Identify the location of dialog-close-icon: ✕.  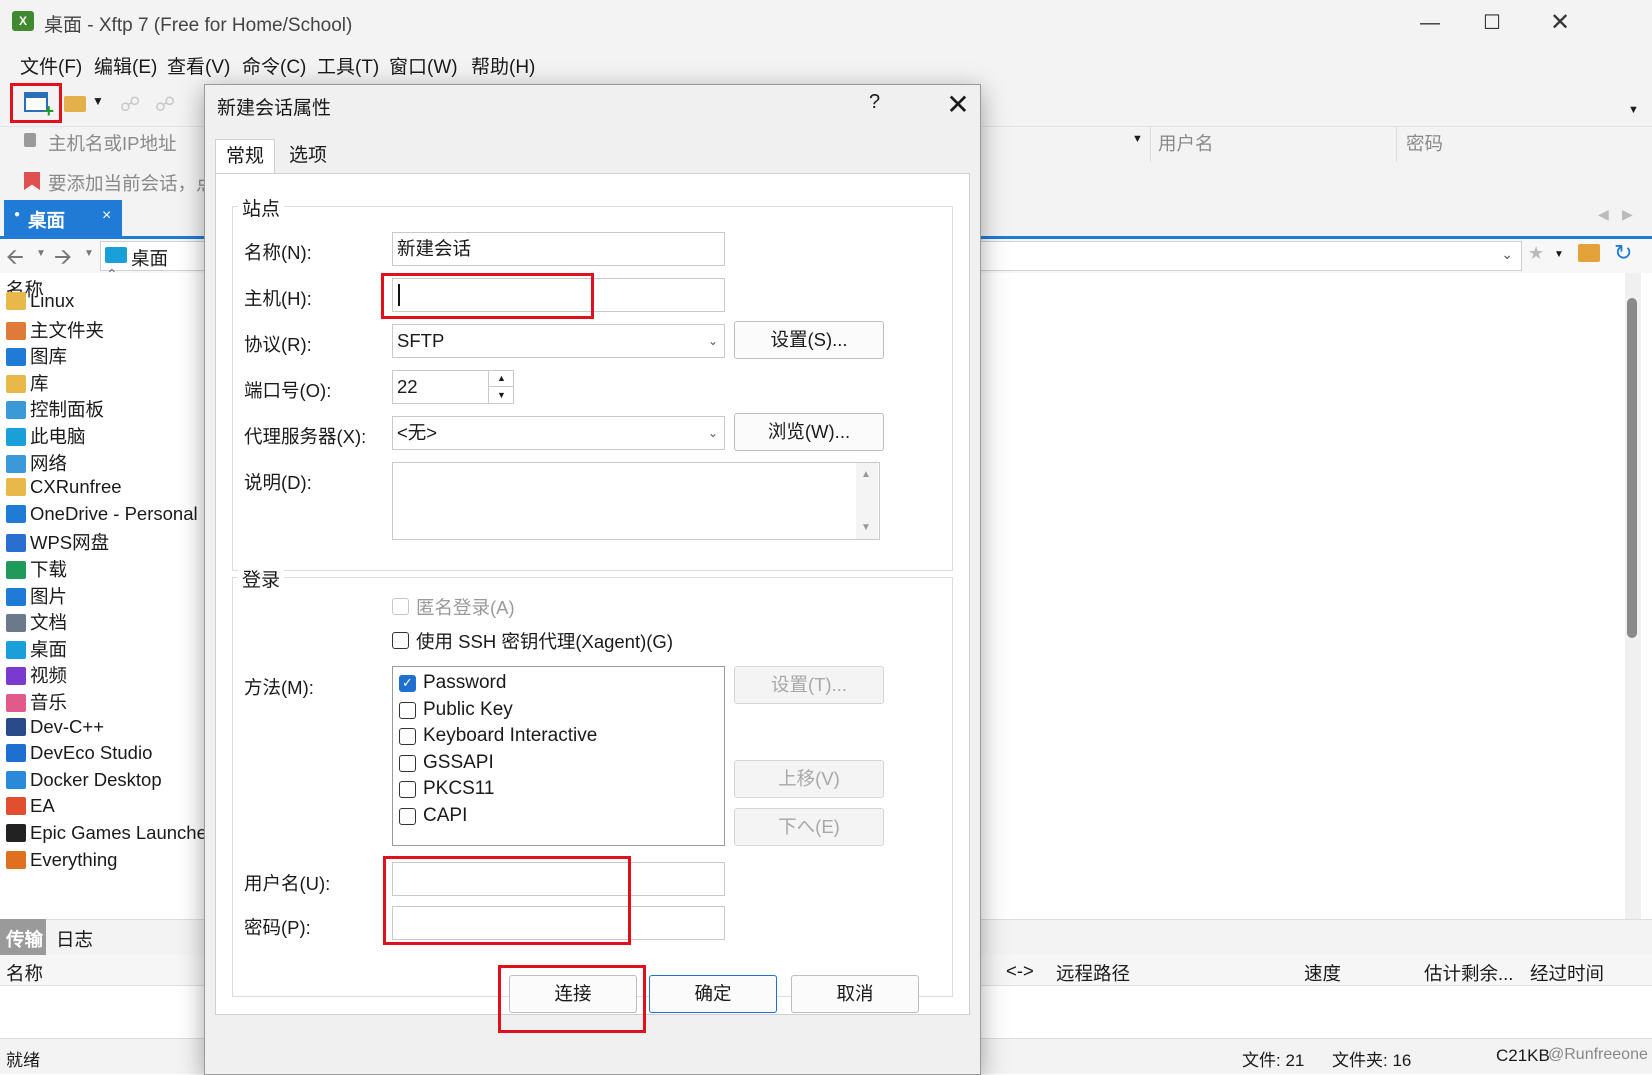
(958, 105).